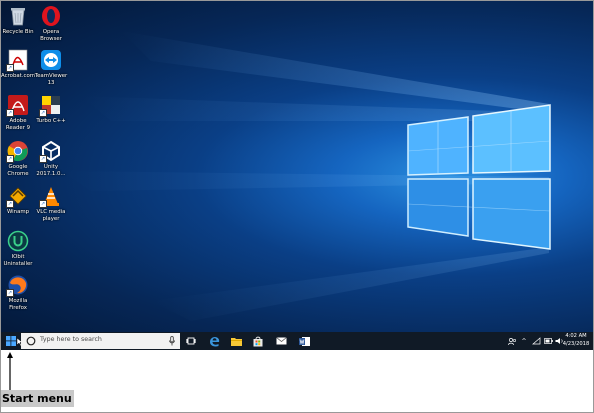 The width and height of the screenshot is (594, 413). What do you see at coordinates (51, 79) in the screenshot?
I see `desktop-icon-label: TeamViewer 13` at bounding box center [51, 79].